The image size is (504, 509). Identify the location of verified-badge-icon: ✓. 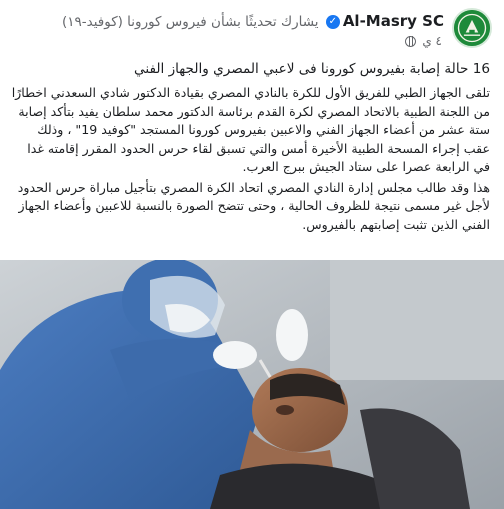
(332, 22).